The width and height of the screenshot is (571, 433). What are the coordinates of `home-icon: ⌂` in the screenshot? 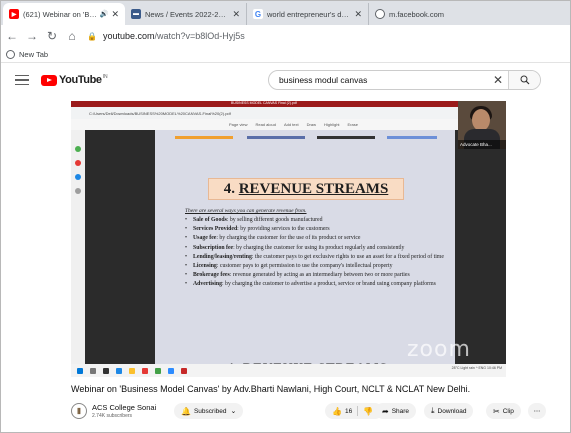 It's located at (72, 36).